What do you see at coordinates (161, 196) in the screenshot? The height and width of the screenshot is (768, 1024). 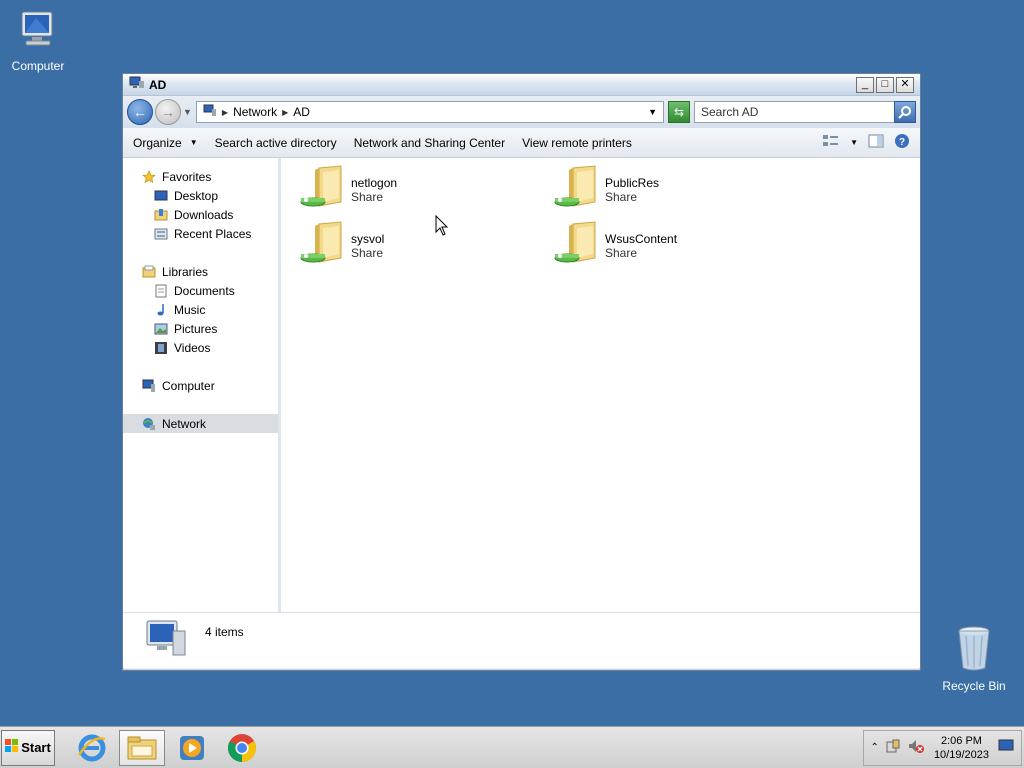 I see `desktop-icon` at bounding box center [161, 196].